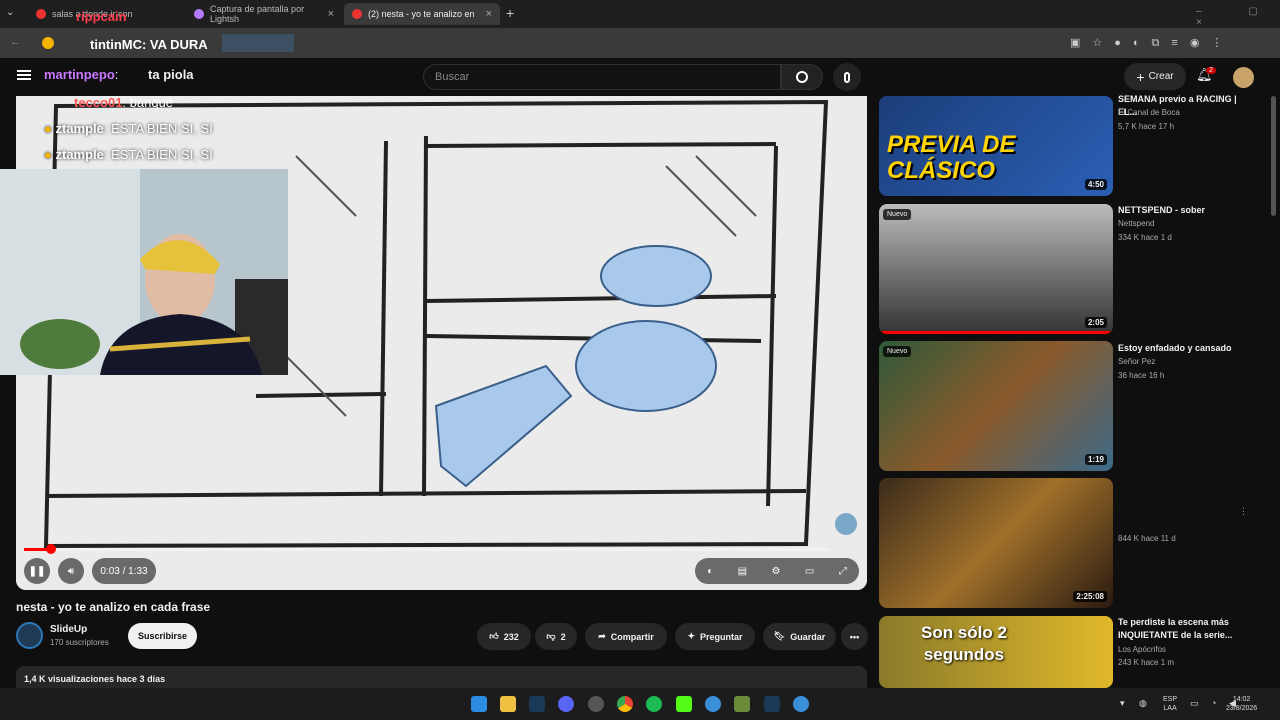 This screenshot has height=720, width=1280. Describe the element at coordinates (1146, 662) in the screenshot. I see `recommendation-meta: 243 K hace 1 m` at that location.